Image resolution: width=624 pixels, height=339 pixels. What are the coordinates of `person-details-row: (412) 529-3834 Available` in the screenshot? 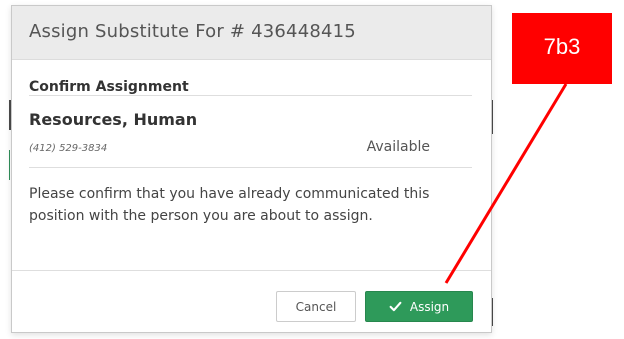 It's located at (229, 151).